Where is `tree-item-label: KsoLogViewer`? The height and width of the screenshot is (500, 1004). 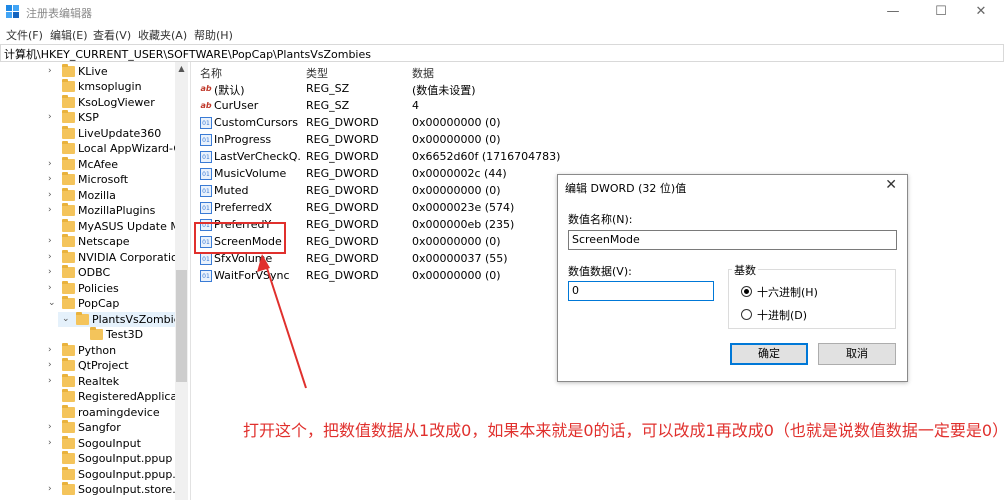
tree-item-label: KsoLogViewer is located at coordinates (116, 102).